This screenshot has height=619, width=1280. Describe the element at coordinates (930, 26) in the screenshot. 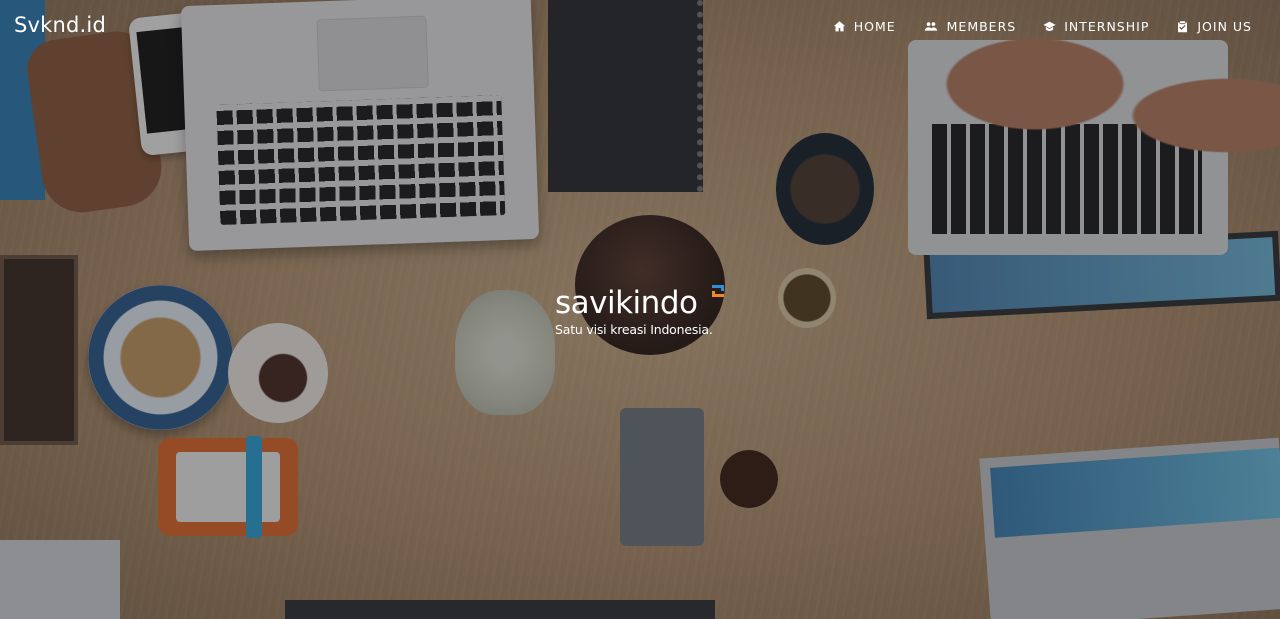

I see `users-icon` at that location.